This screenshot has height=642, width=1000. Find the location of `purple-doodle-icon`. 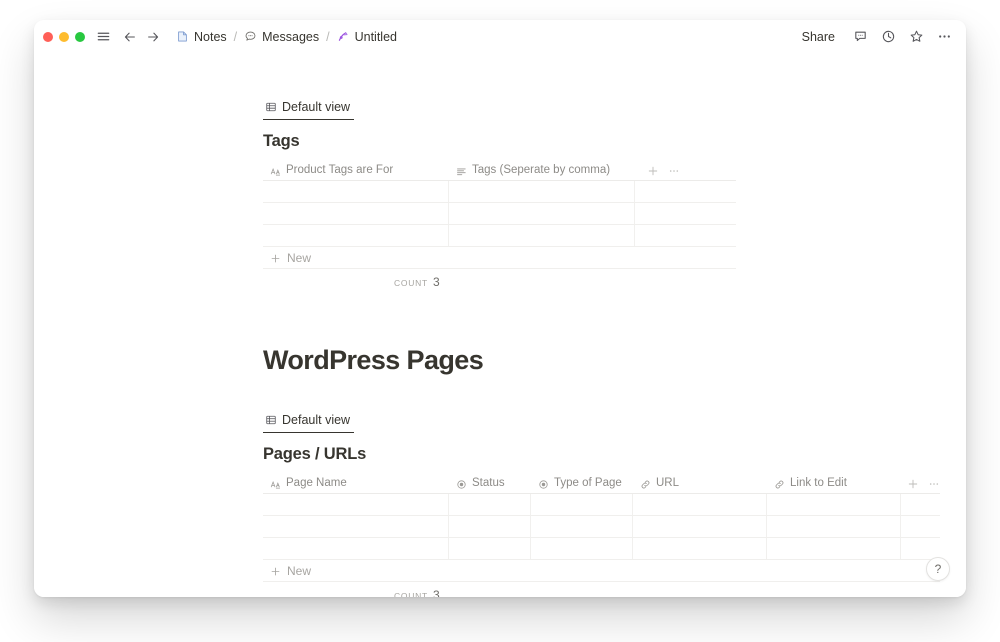

purple-doodle-icon is located at coordinates (343, 36).